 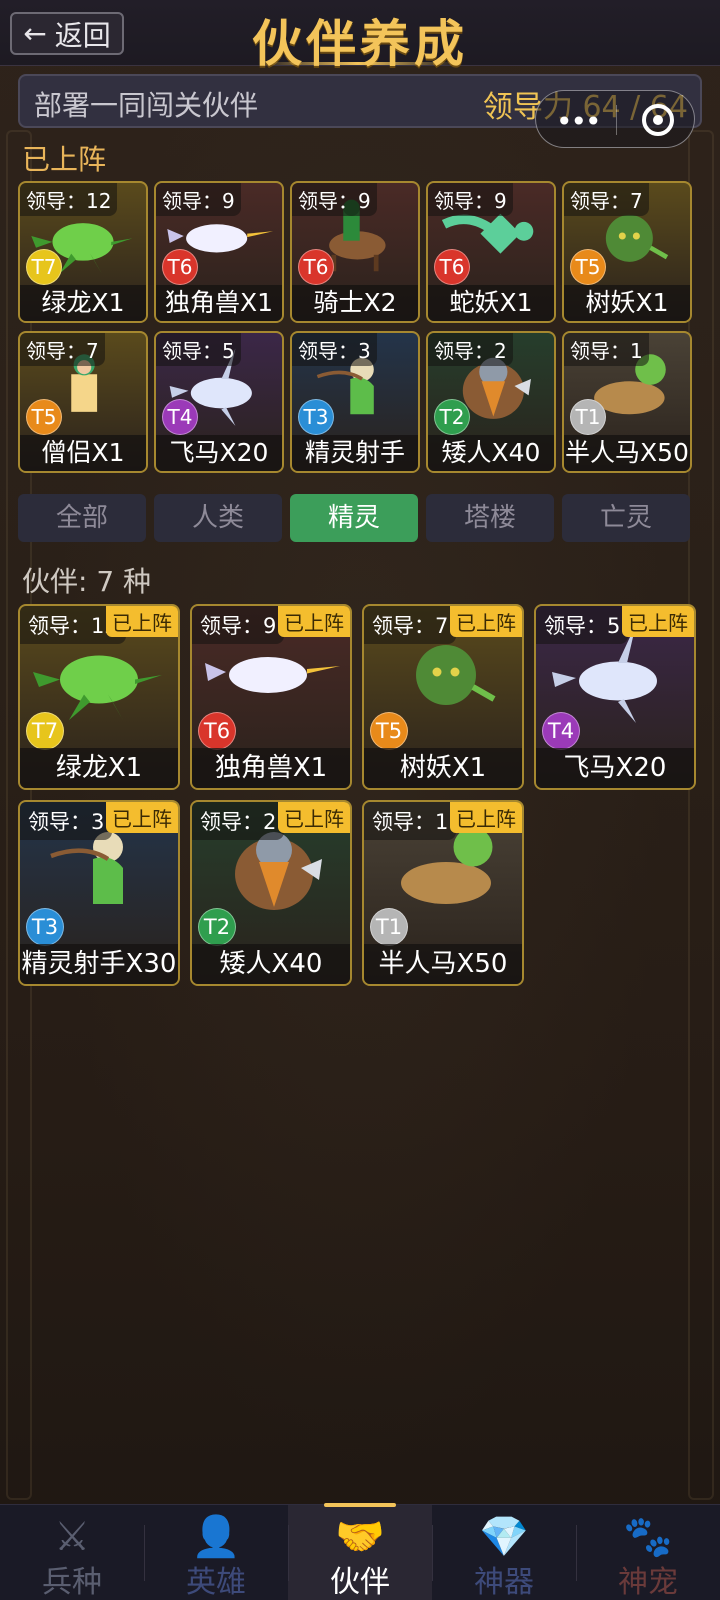 I want to click on header: ← 返回 伙伴养成, so click(x=360, y=36).